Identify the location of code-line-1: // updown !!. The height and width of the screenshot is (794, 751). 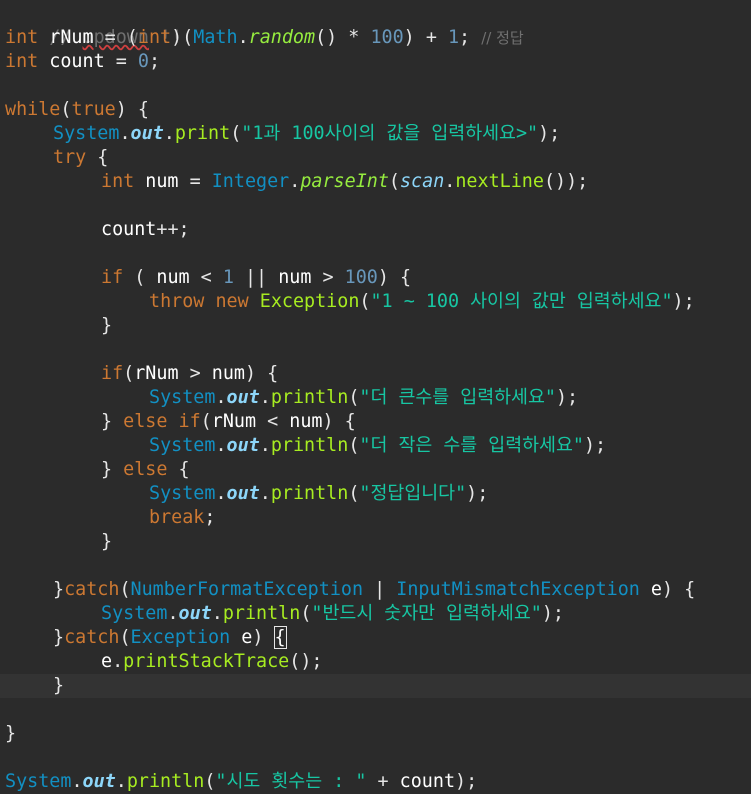
(93, 25).